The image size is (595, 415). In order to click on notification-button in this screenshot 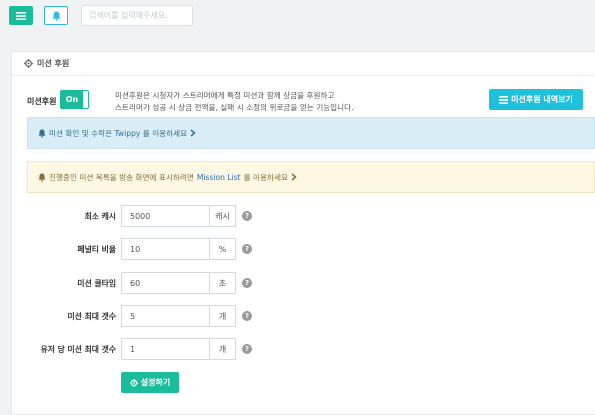, I will do `click(56, 15)`.